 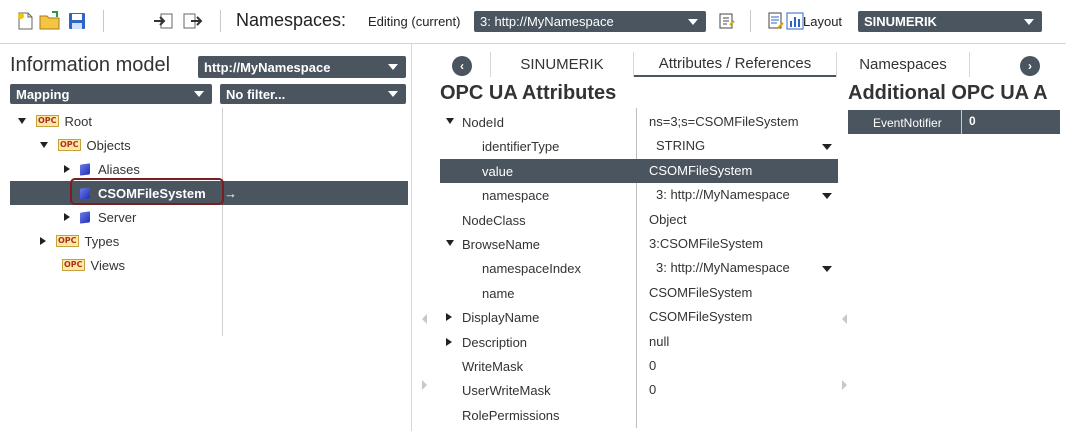 I want to click on open-folder-icon, so click(x=50, y=21).